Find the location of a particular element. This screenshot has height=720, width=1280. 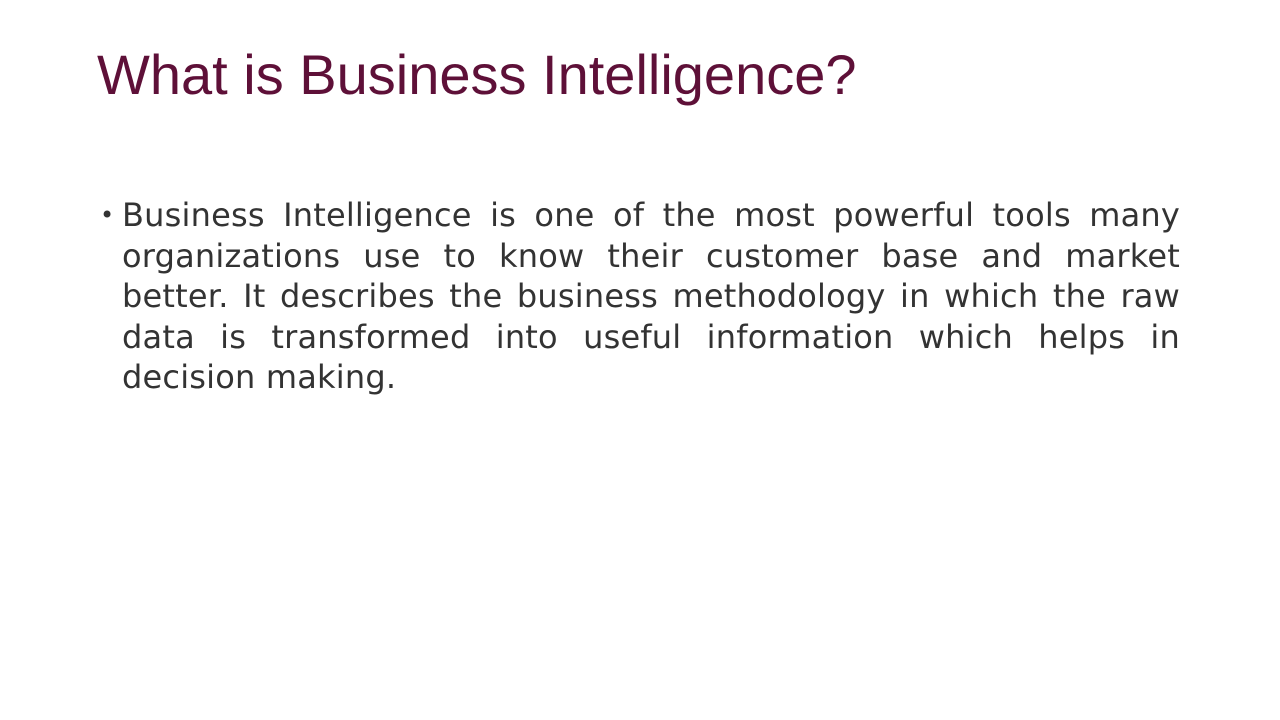

slide-title: What is Business Intelligence? is located at coordinates (477, 74).